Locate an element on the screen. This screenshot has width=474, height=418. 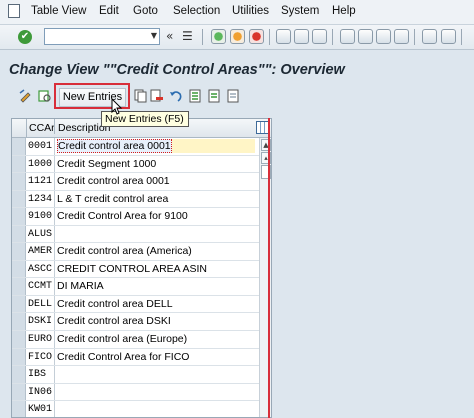
select-all-column-button is located at coordinates (19, 128).